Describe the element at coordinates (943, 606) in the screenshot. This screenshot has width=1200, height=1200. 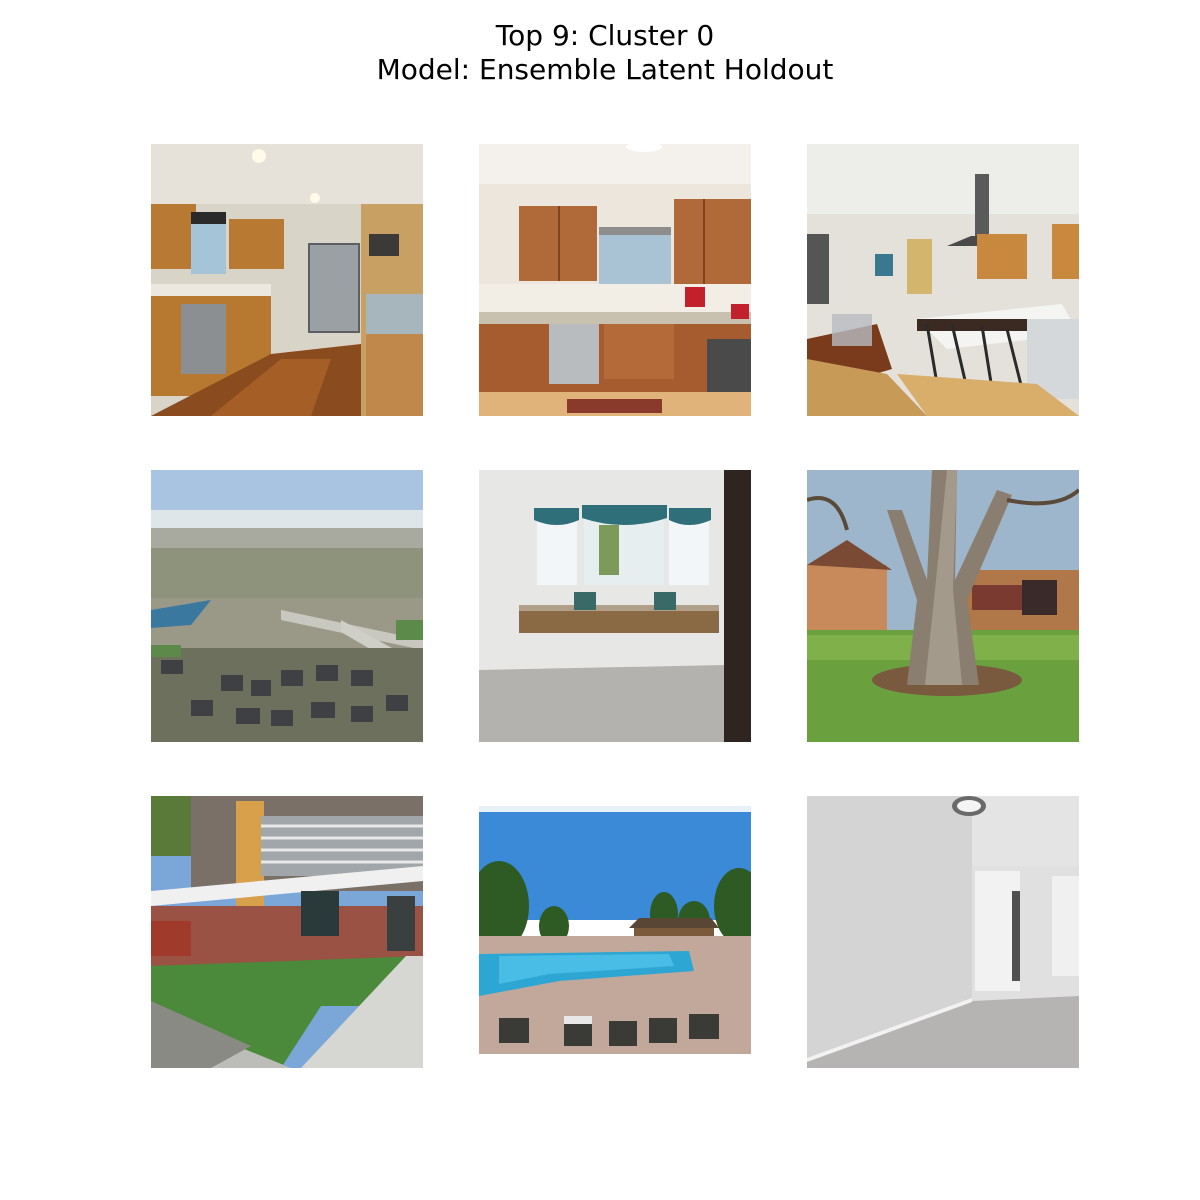
I see `image-large-tree-yard` at that location.